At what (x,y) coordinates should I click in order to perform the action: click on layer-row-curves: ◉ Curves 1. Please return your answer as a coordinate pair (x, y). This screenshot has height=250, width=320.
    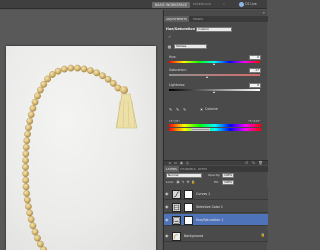
    Looking at the image, I should click on (216, 194).